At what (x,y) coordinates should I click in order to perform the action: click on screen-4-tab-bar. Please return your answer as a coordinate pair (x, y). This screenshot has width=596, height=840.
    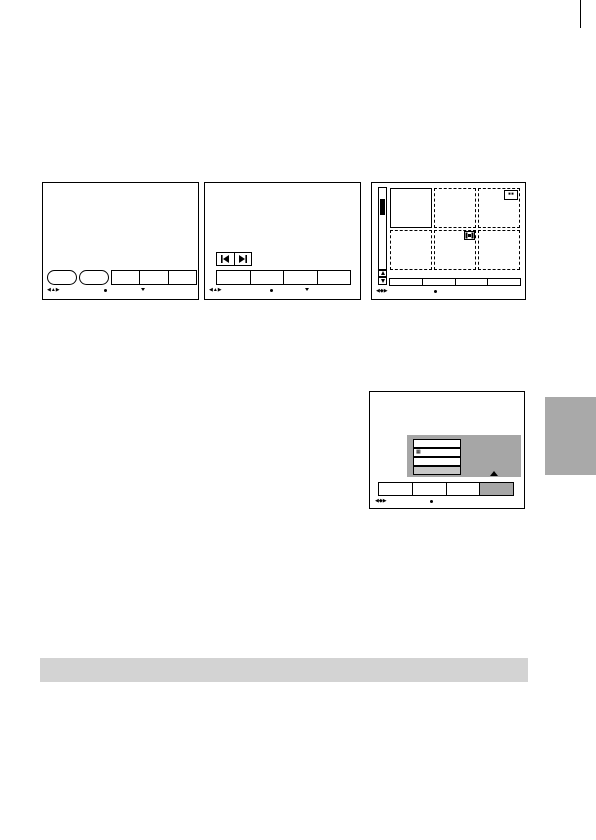
    Looking at the image, I should click on (446, 489).